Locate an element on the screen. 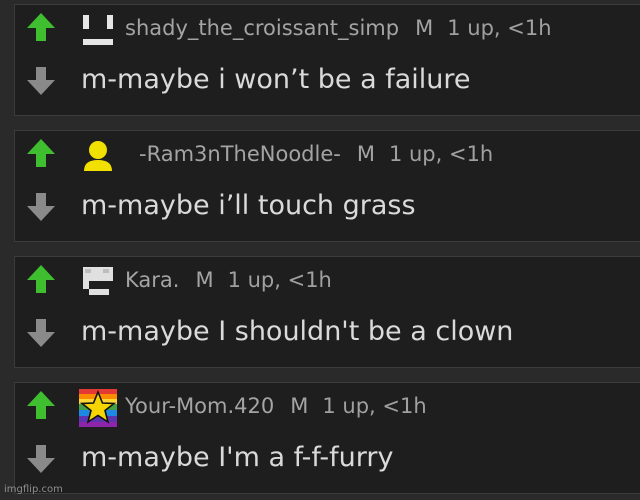  comment-header: shady_the_croissant_simp M 1 up, <1h is located at coordinates (338, 28).